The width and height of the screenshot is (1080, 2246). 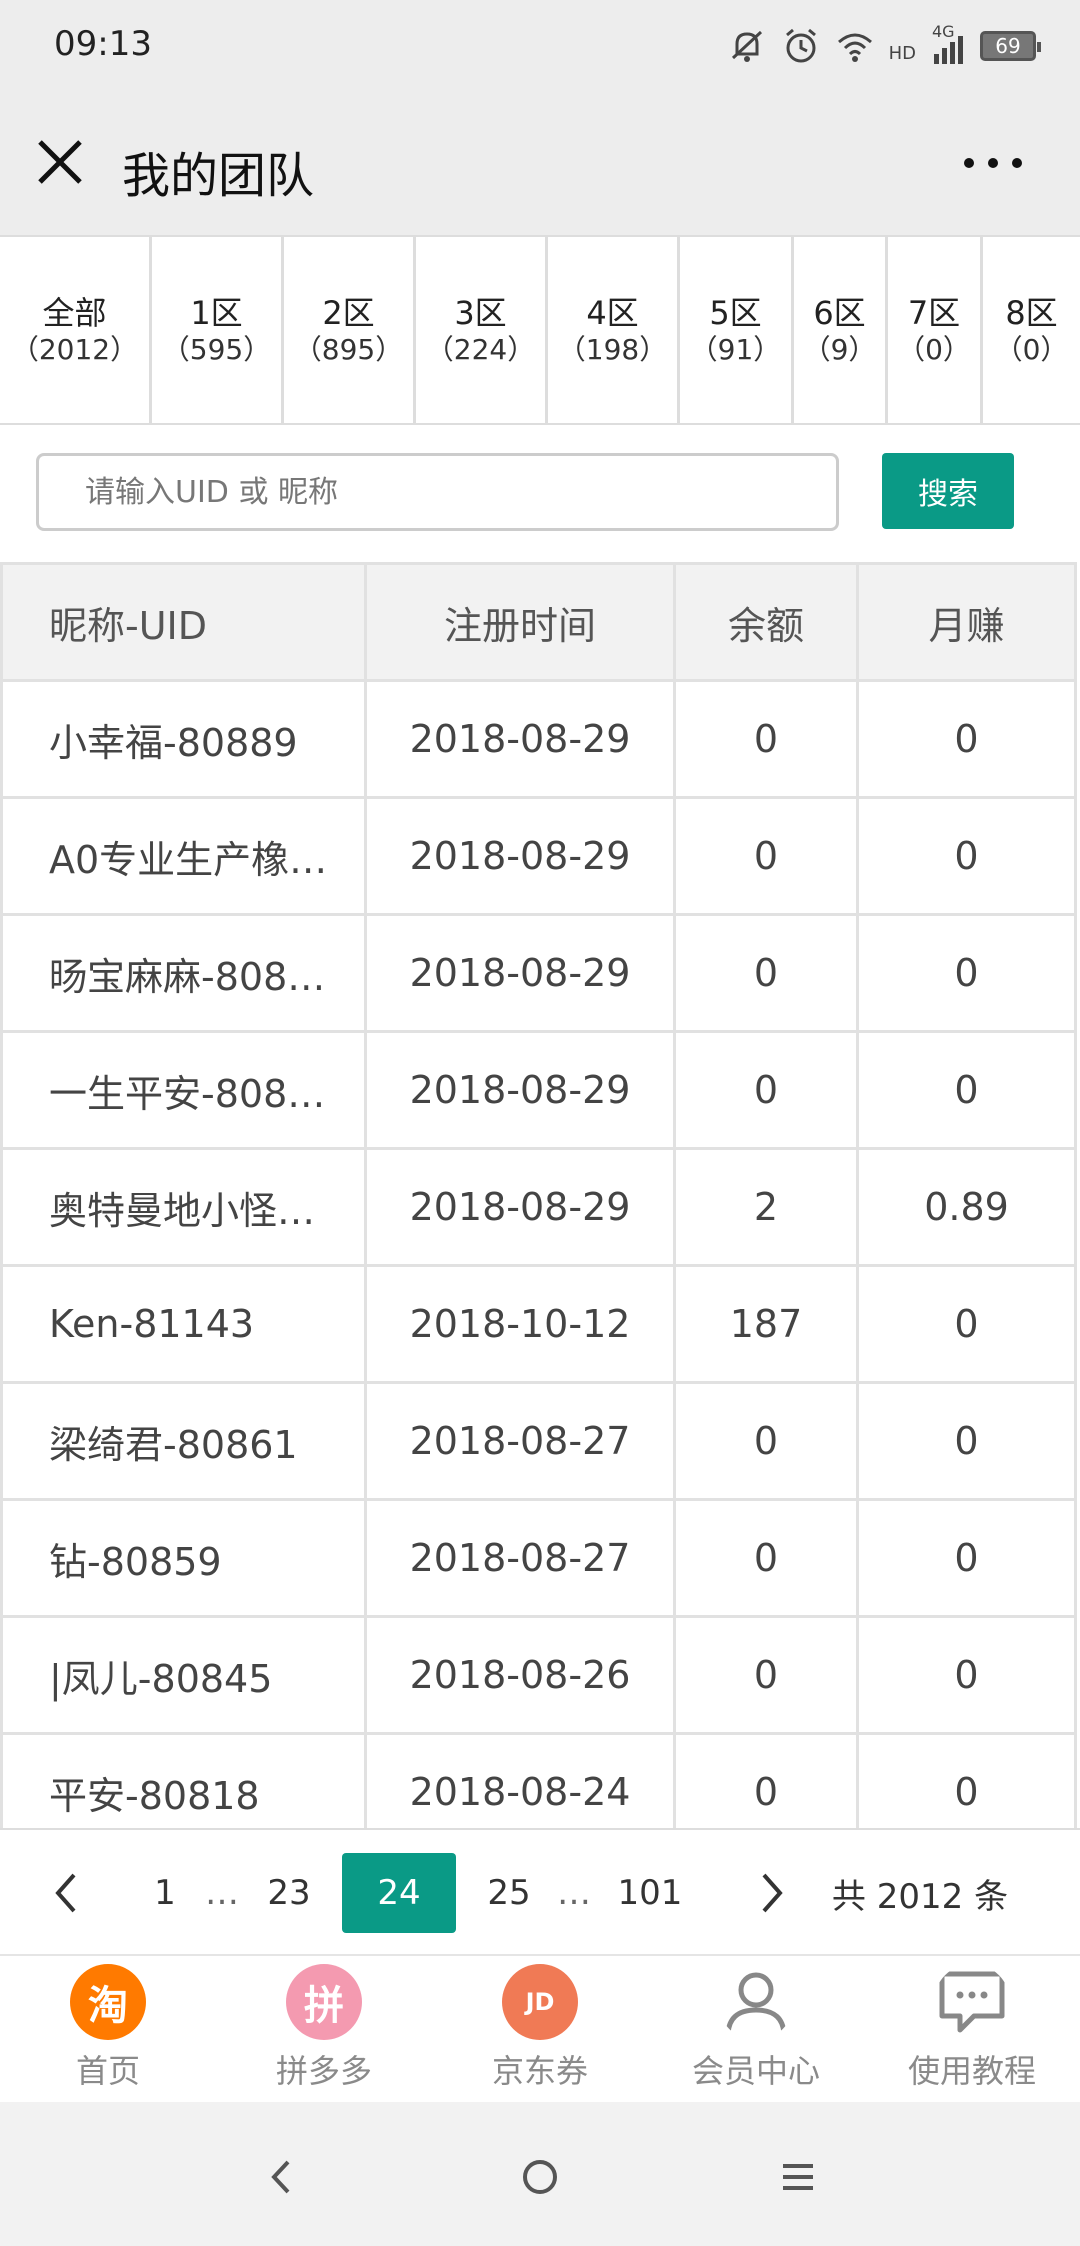 What do you see at coordinates (183, 1780) in the screenshot?
I see `cell-nickname: 平安-80818` at bounding box center [183, 1780].